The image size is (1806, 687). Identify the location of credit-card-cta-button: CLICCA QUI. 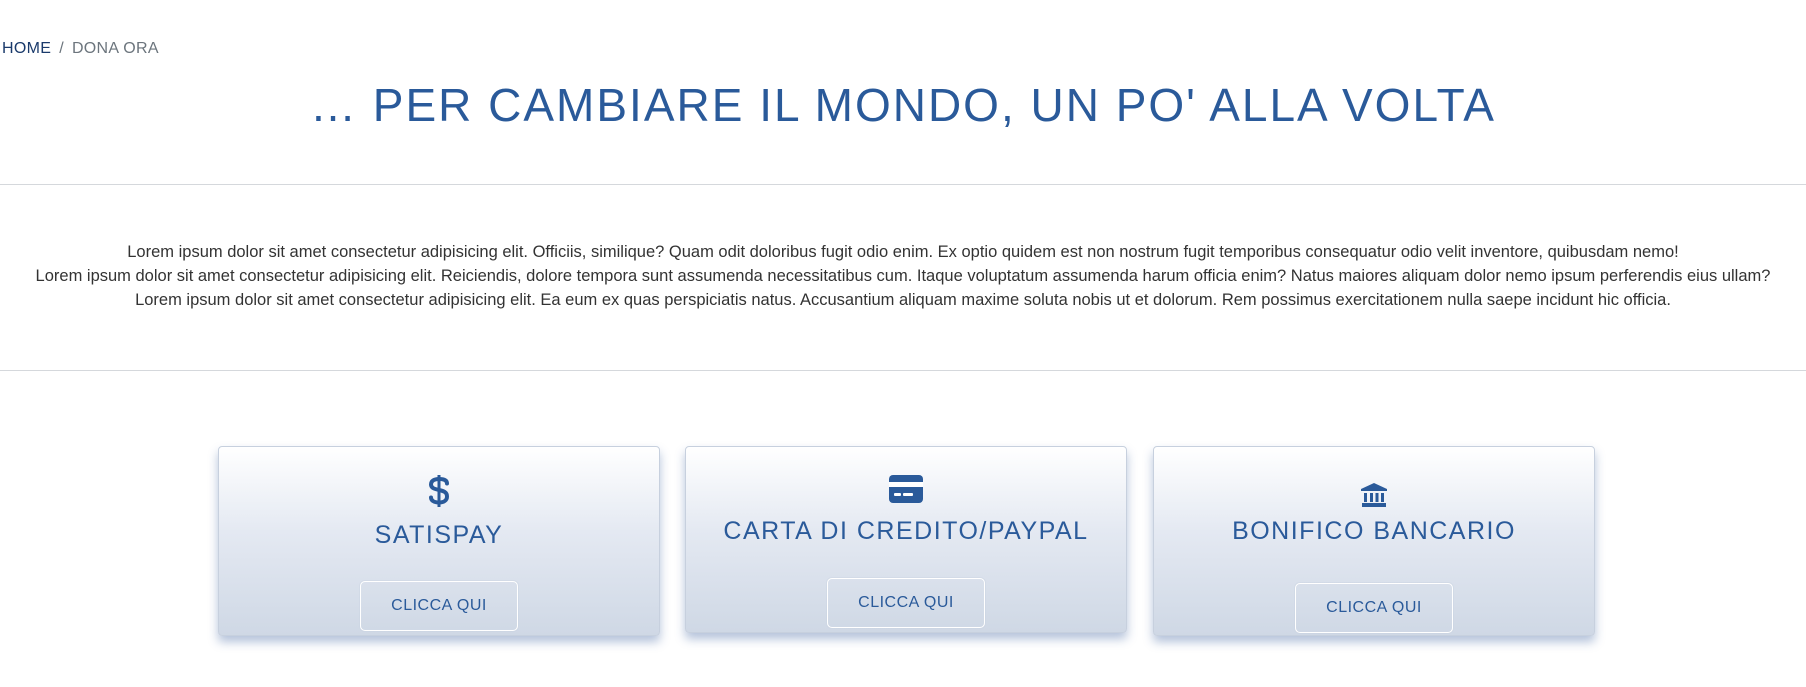
(906, 603).